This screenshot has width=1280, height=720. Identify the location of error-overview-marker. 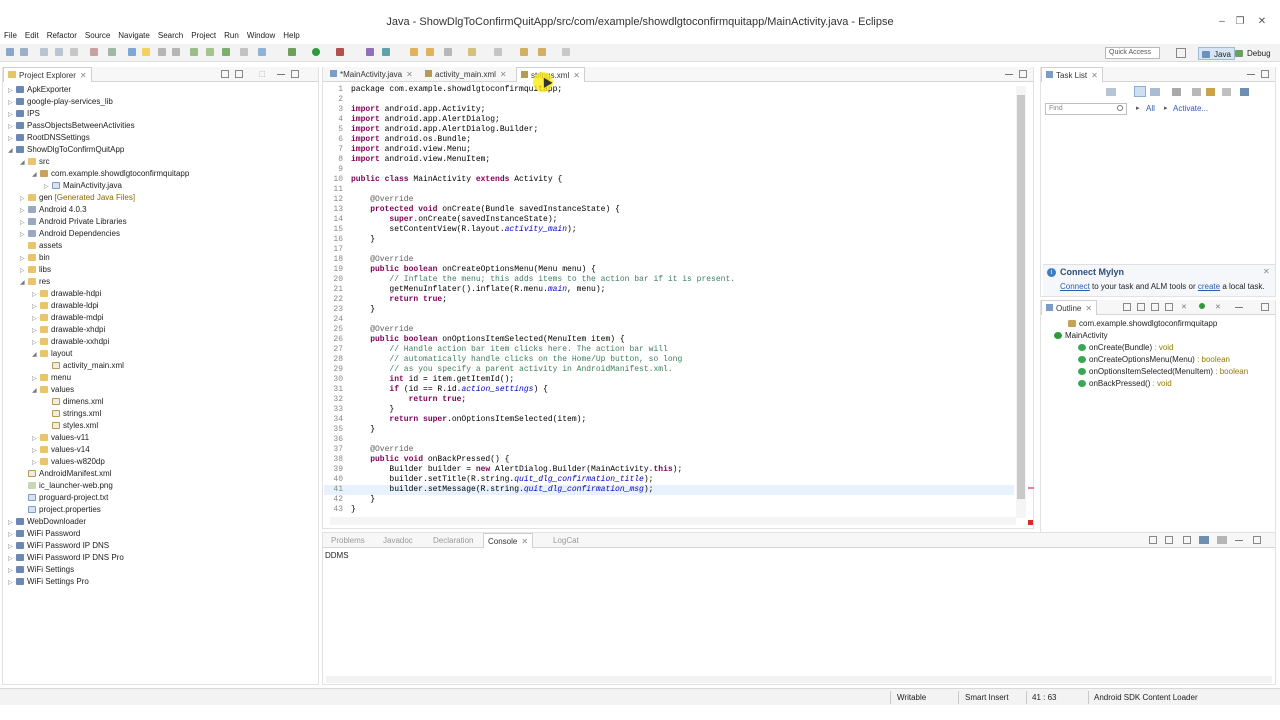
(1031, 488).